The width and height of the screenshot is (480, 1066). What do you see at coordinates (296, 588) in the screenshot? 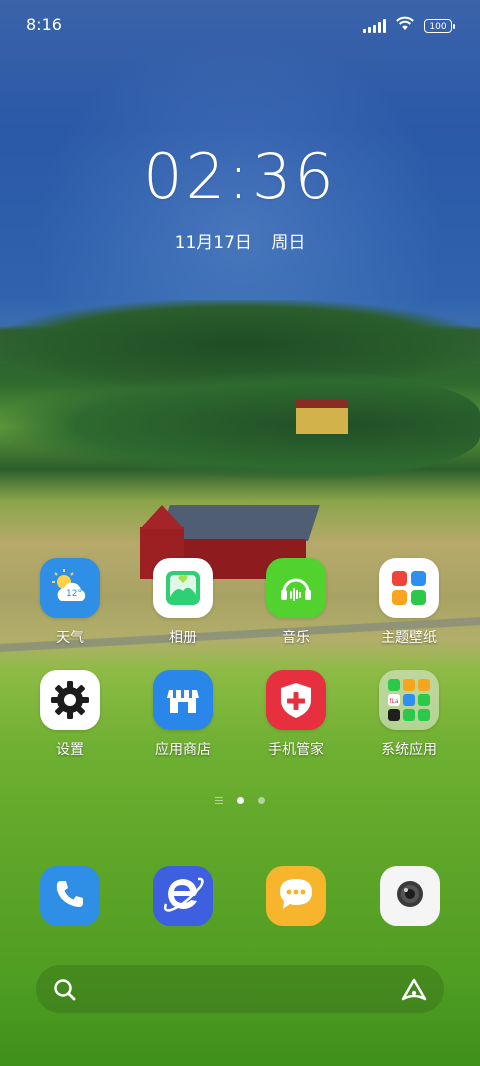
I see `music-icon` at bounding box center [296, 588].